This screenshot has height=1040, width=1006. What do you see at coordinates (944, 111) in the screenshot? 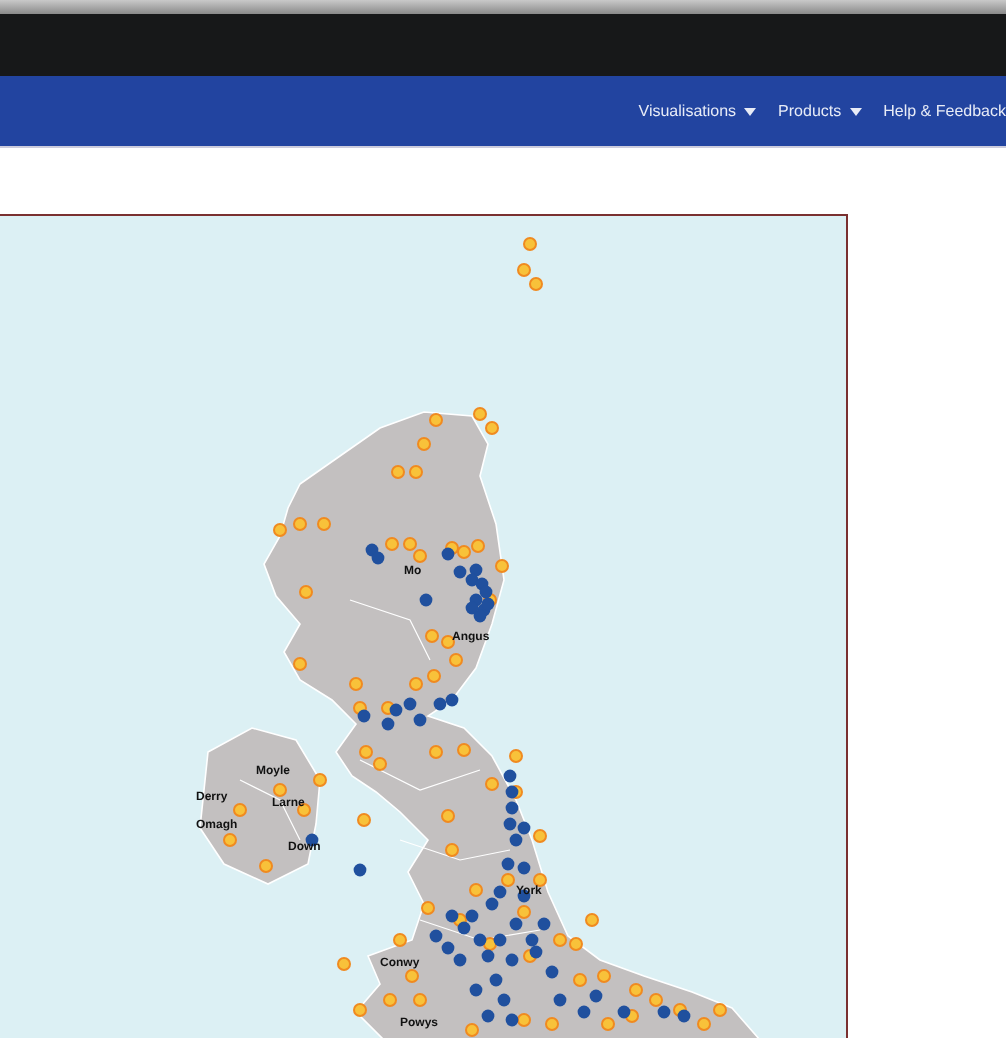
I see `nav-link: Help & Feedback` at bounding box center [944, 111].